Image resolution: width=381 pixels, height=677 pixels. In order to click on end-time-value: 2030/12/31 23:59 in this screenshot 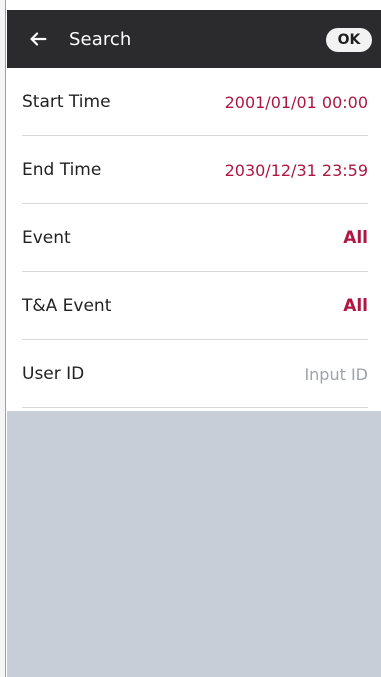, I will do `click(296, 170)`.